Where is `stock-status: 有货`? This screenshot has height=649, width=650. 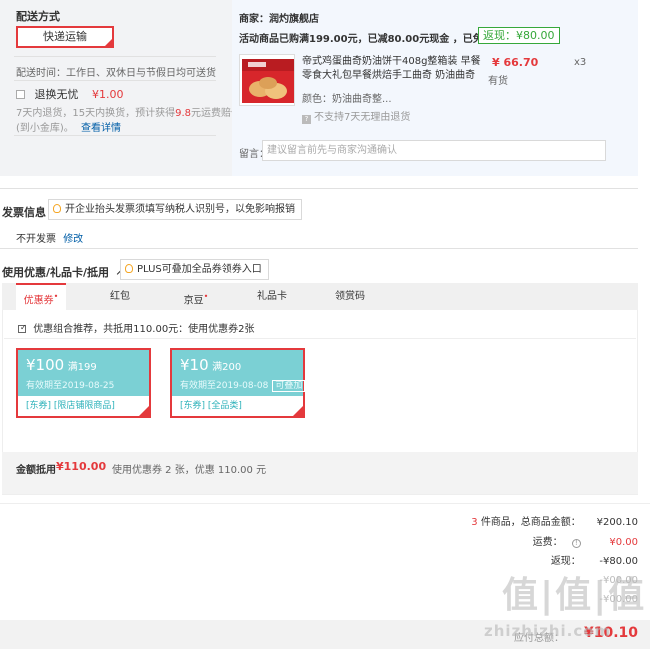
stock-status: 有货 is located at coordinates (498, 81).